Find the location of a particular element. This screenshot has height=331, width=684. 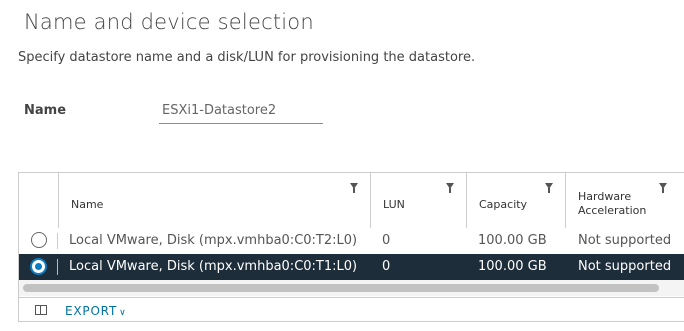

column-header-lun-label: LUN is located at coordinates (394, 204).